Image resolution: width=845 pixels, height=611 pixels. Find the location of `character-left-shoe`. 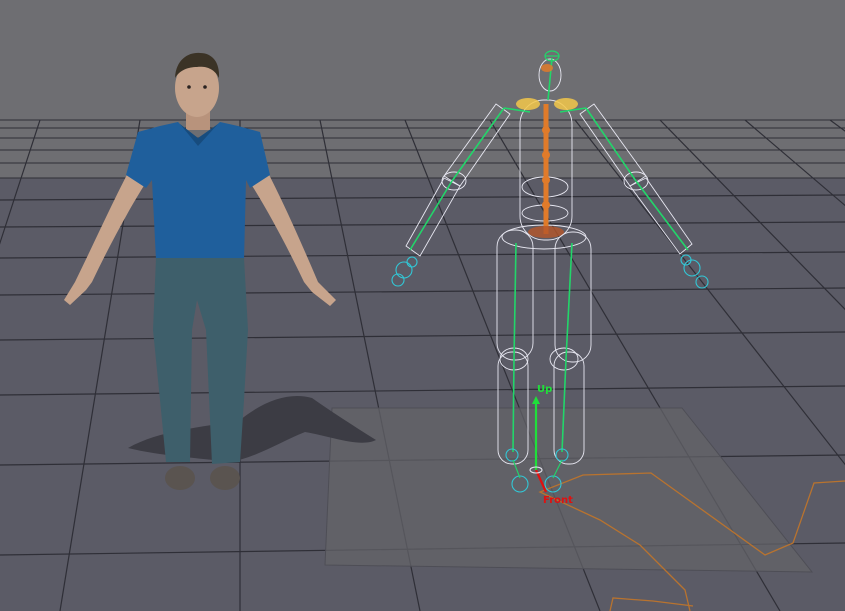

character-left-shoe is located at coordinates (180, 478).